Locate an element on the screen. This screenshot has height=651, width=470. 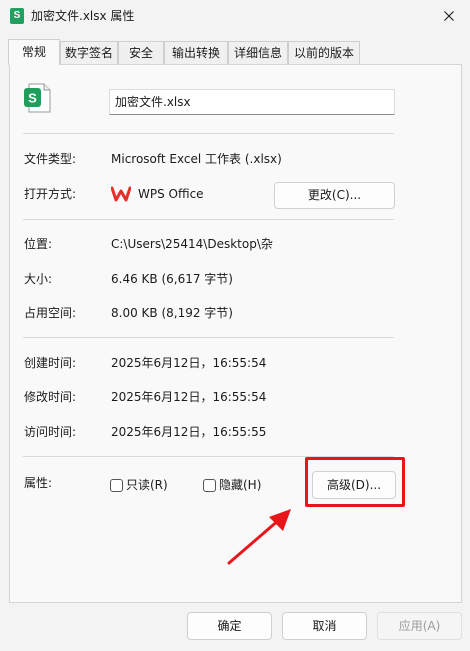
apply-button: 应用(A) is located at coordinates (419, 626).